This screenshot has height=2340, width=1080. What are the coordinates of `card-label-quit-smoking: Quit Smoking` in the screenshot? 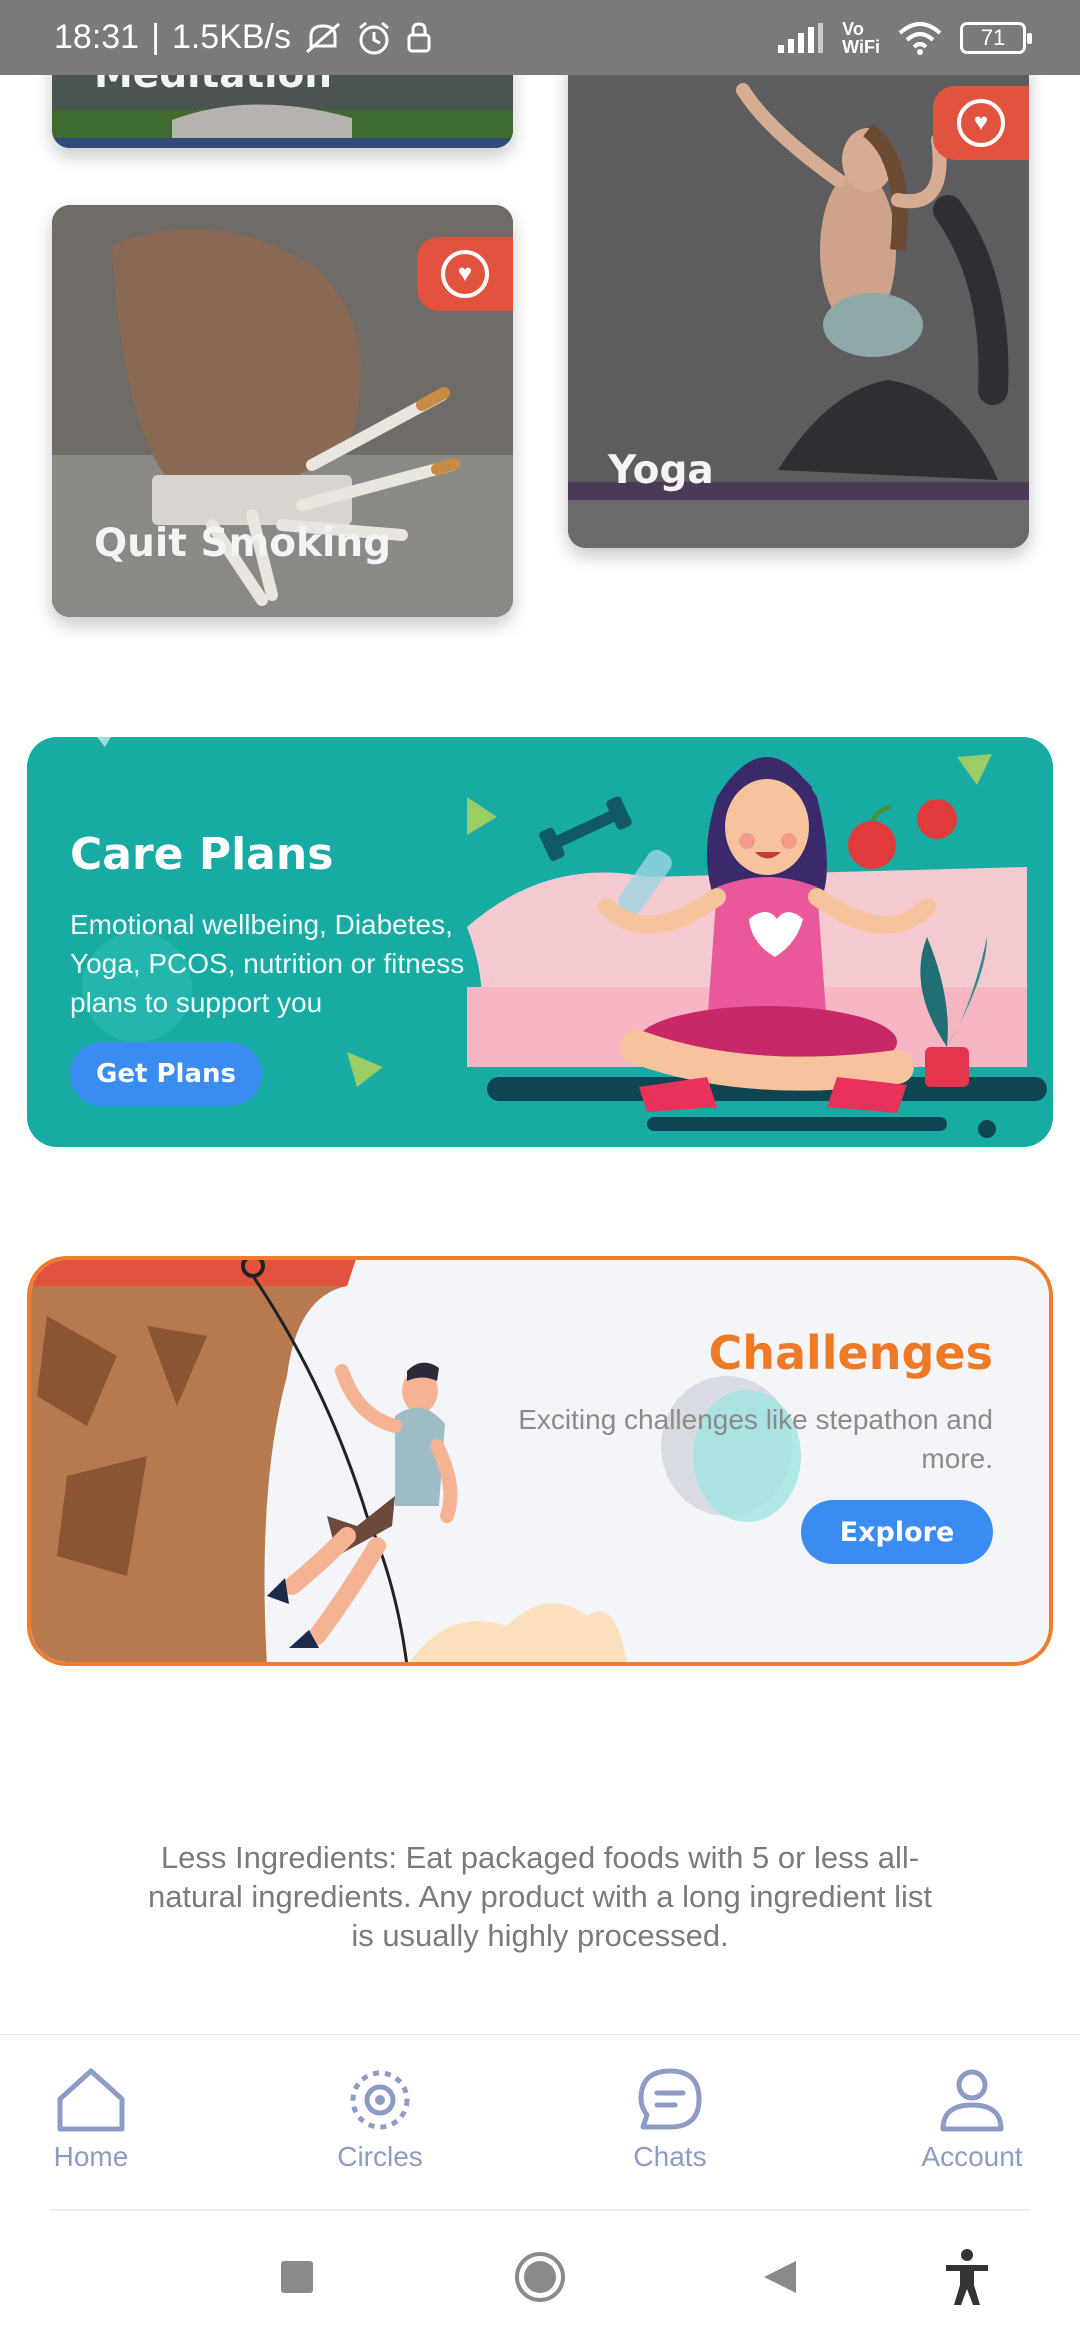 It's located at (243, 543).